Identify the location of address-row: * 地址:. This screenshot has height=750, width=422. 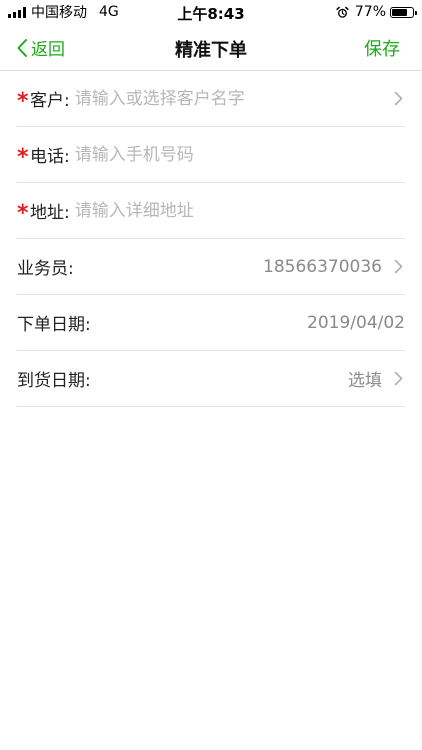
(211, 211).